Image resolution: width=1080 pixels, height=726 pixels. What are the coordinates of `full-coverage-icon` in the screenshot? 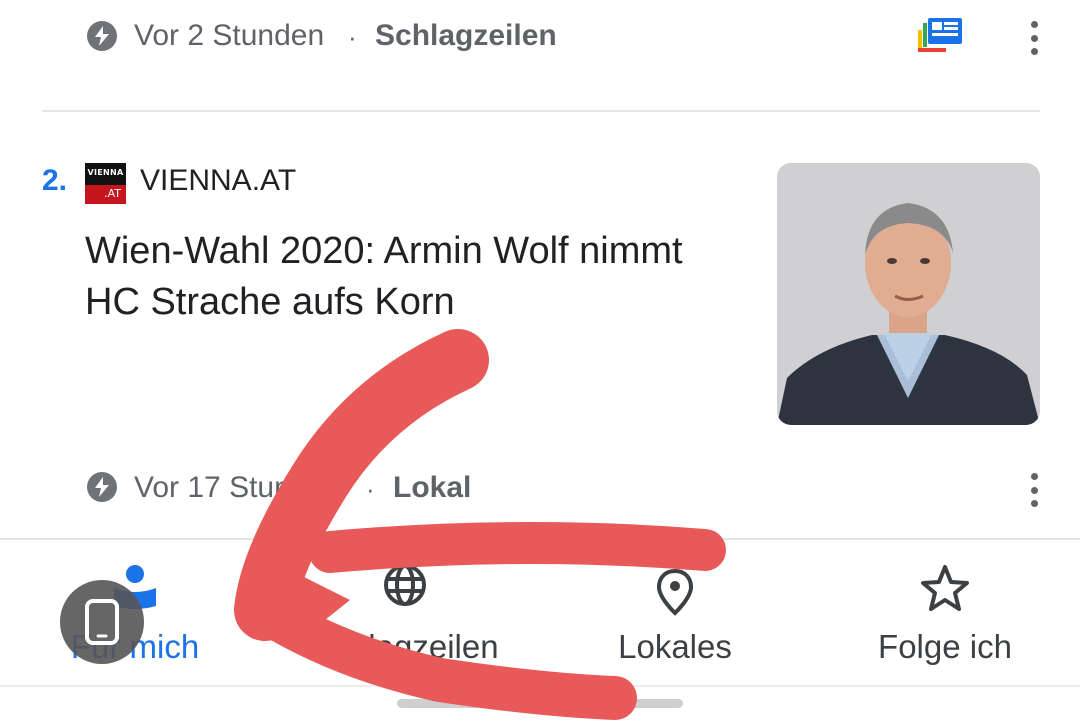 It's located at (940, 36).